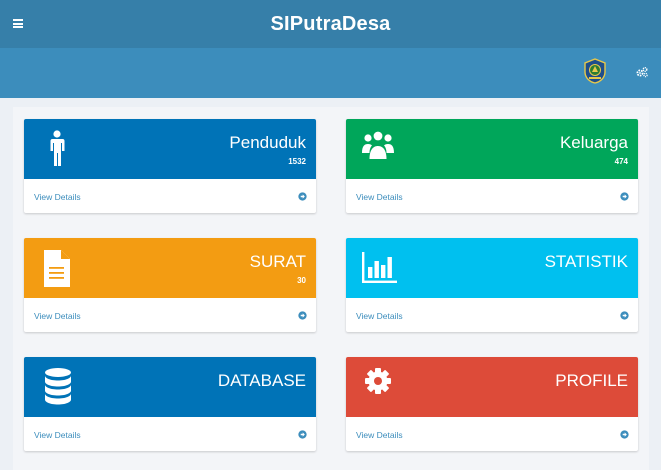  Describe the element at coordinates (170, 149) in the screenshot. I see `penduduk-card-header: Penduduk 1532` at that location.